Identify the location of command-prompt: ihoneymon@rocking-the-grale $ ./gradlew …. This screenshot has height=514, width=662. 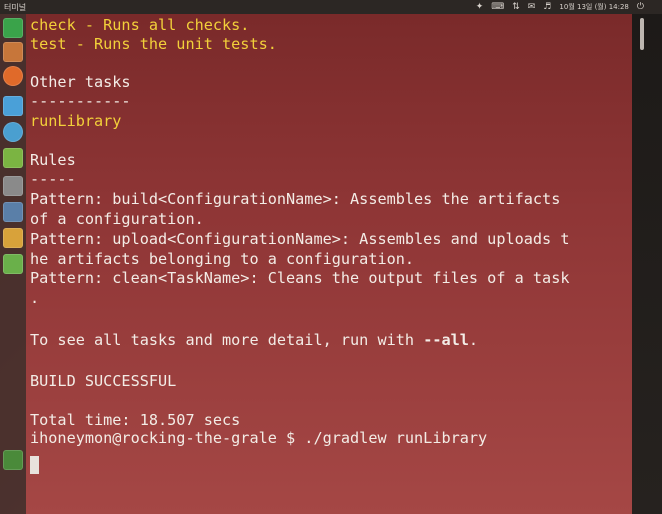
(258, 438).